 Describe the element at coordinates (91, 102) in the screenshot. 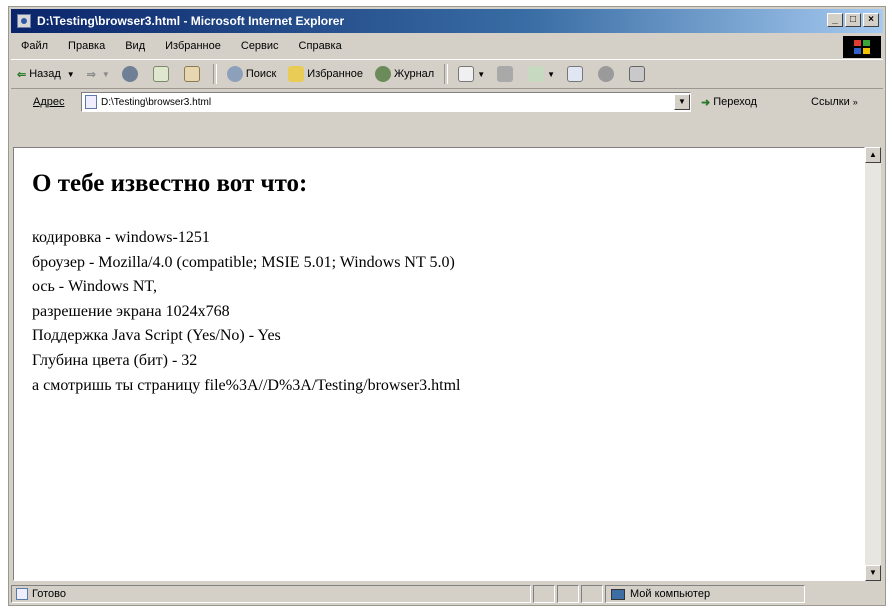

I see `page-icon` at that location.